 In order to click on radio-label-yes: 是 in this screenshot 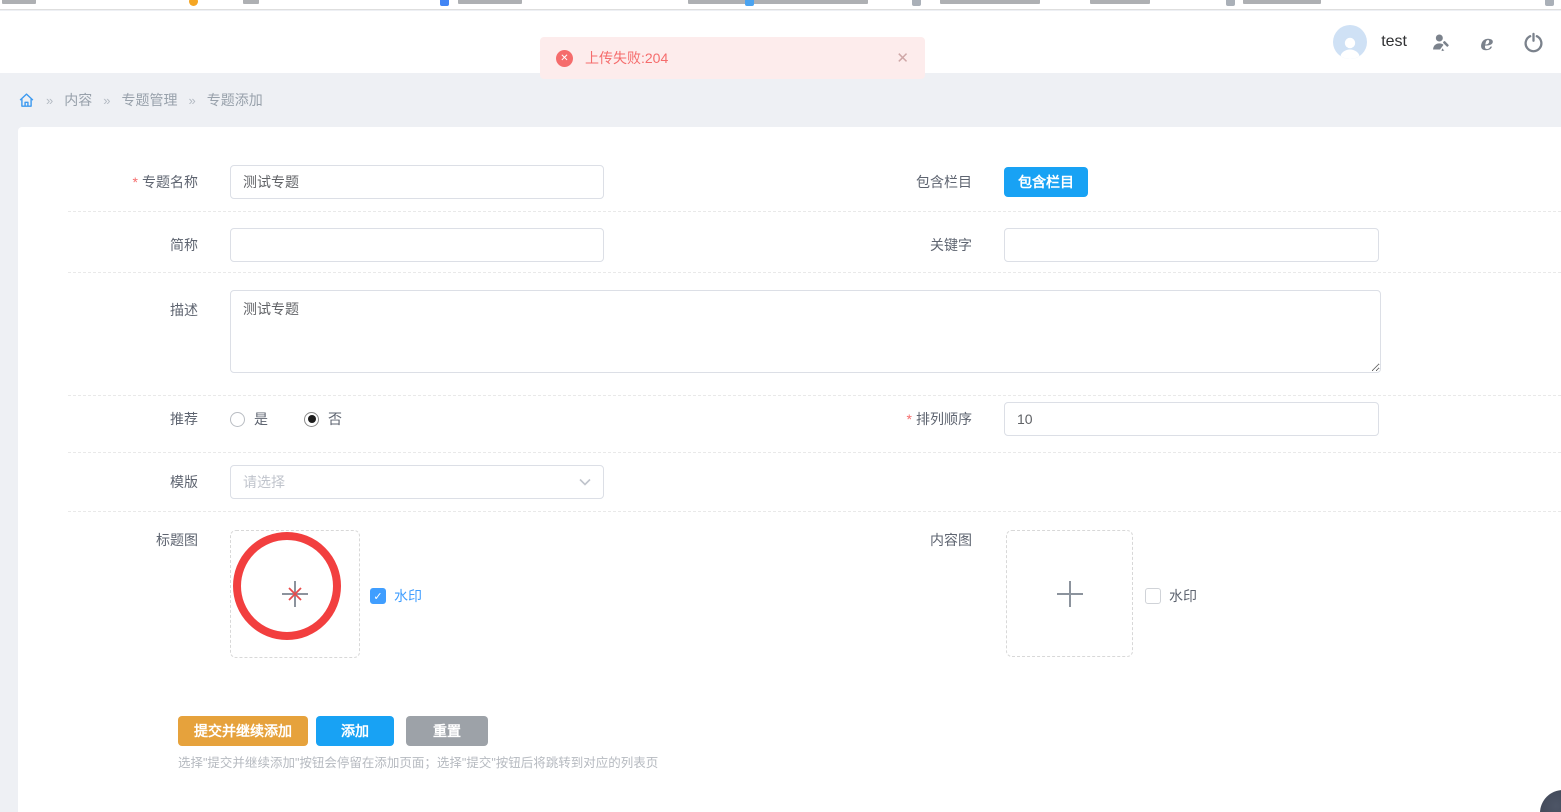, I will do `click(261, 419)`.